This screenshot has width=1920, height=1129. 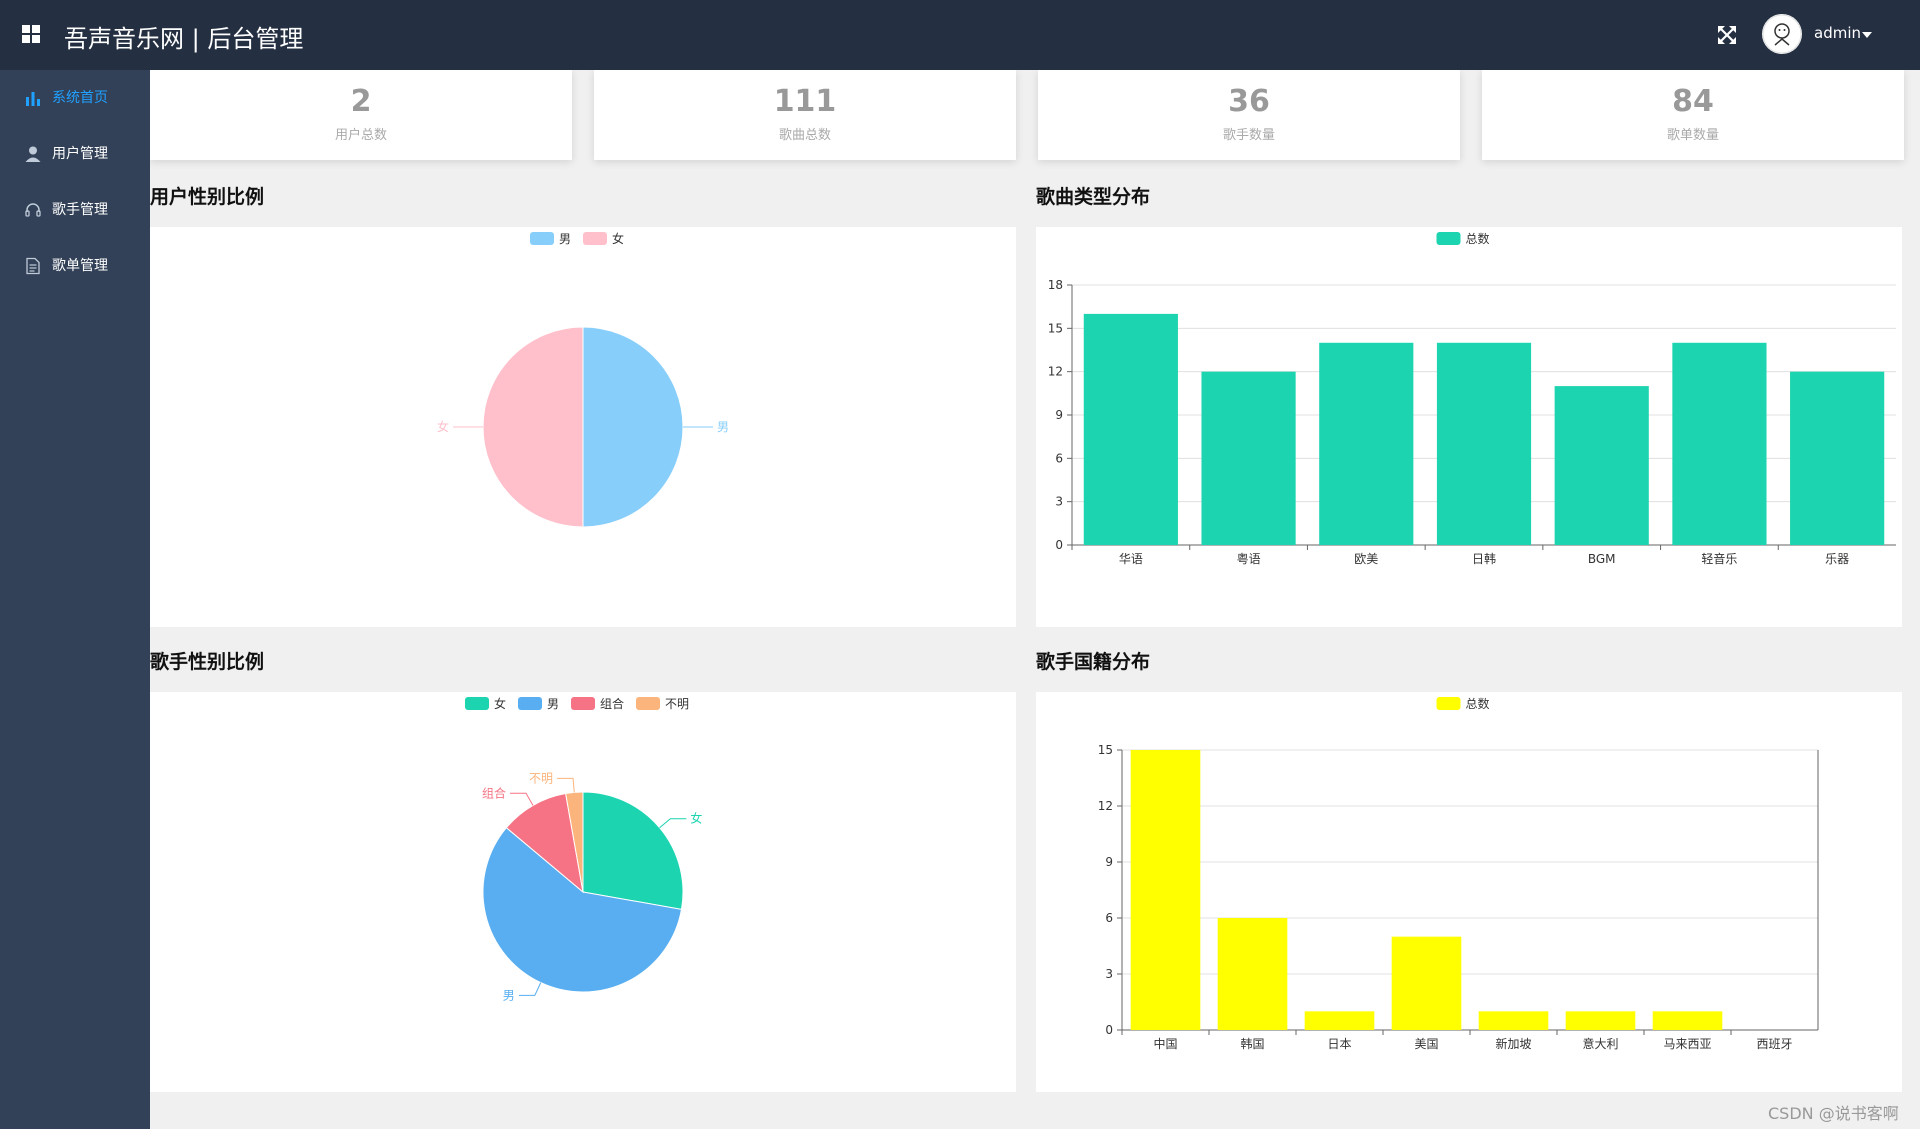 What do you see at coordinates (75, 154) in the screenshot?
I see `sidebar-item-users: 用户管理` at bounding box center [75, 154].